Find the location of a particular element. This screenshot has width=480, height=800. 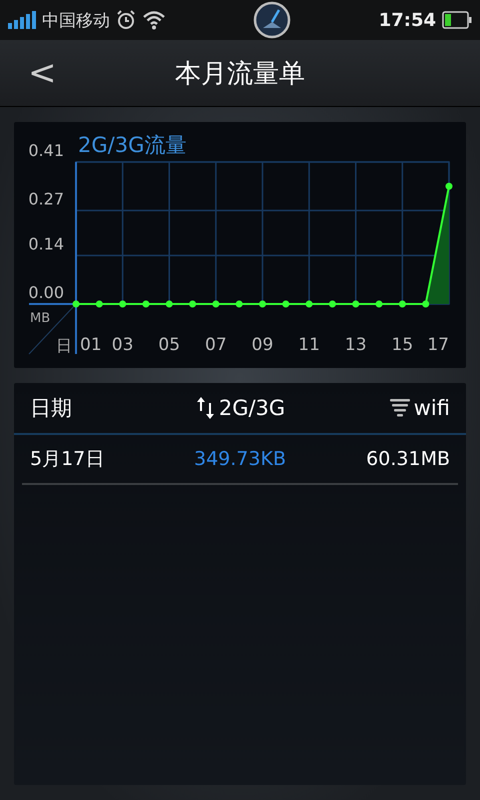

x-tick-label: 11 is located at coordinates (309, 345).